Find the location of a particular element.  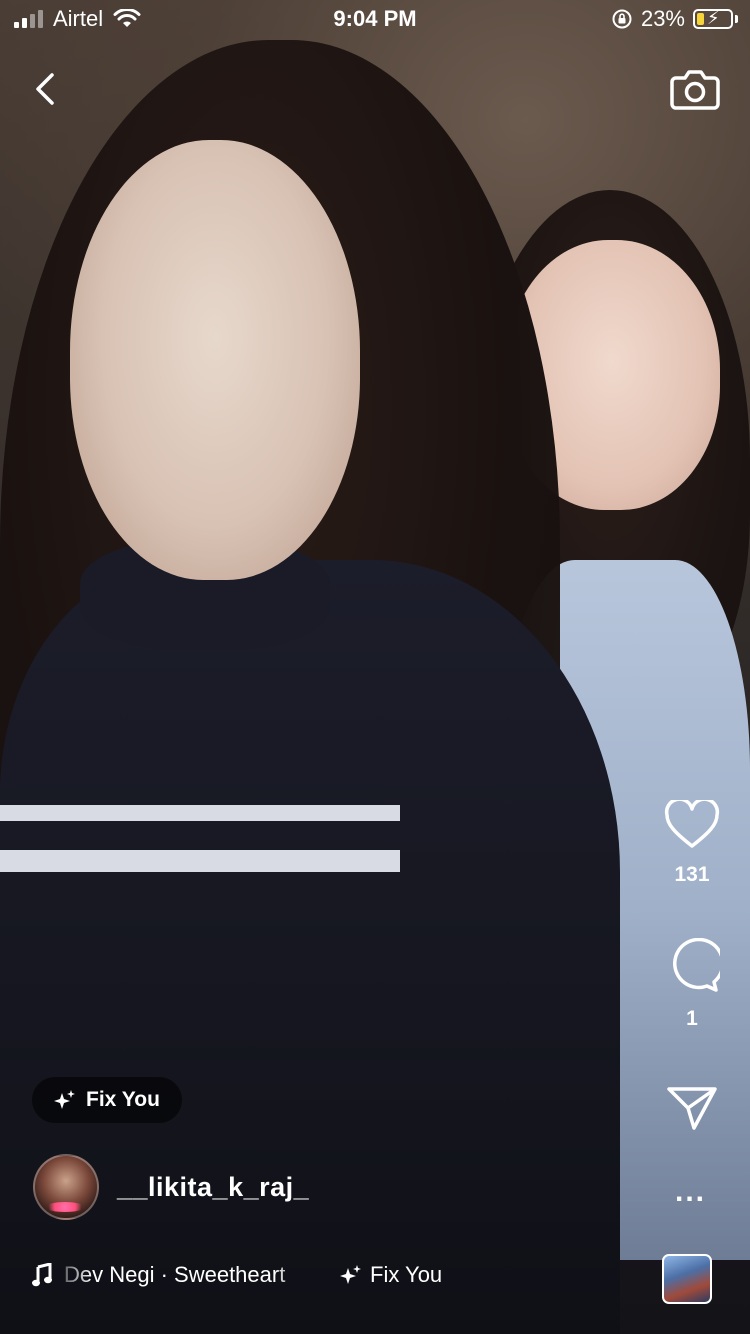

camera-button is located at coordinates (695, 89).